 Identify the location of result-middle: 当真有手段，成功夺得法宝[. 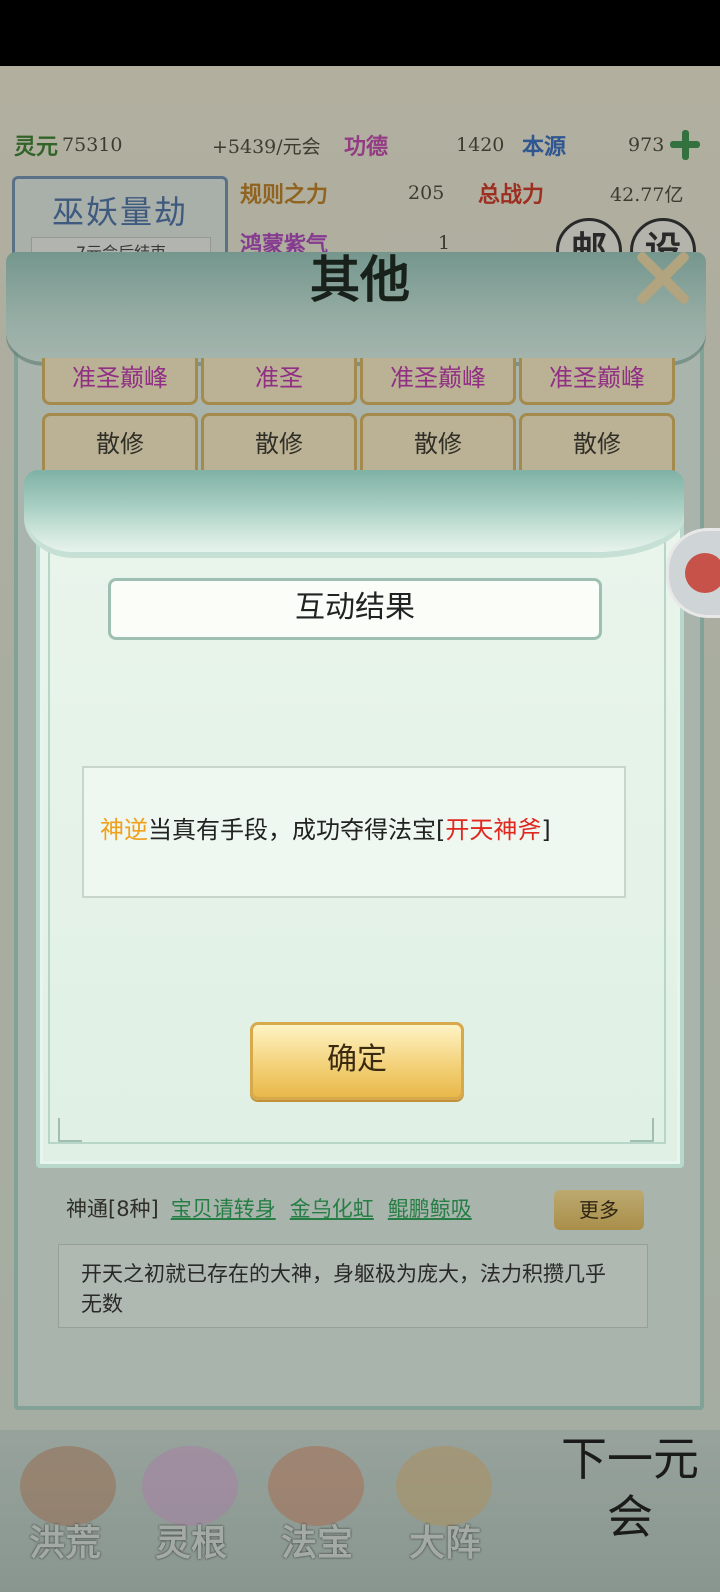
(297, 830).